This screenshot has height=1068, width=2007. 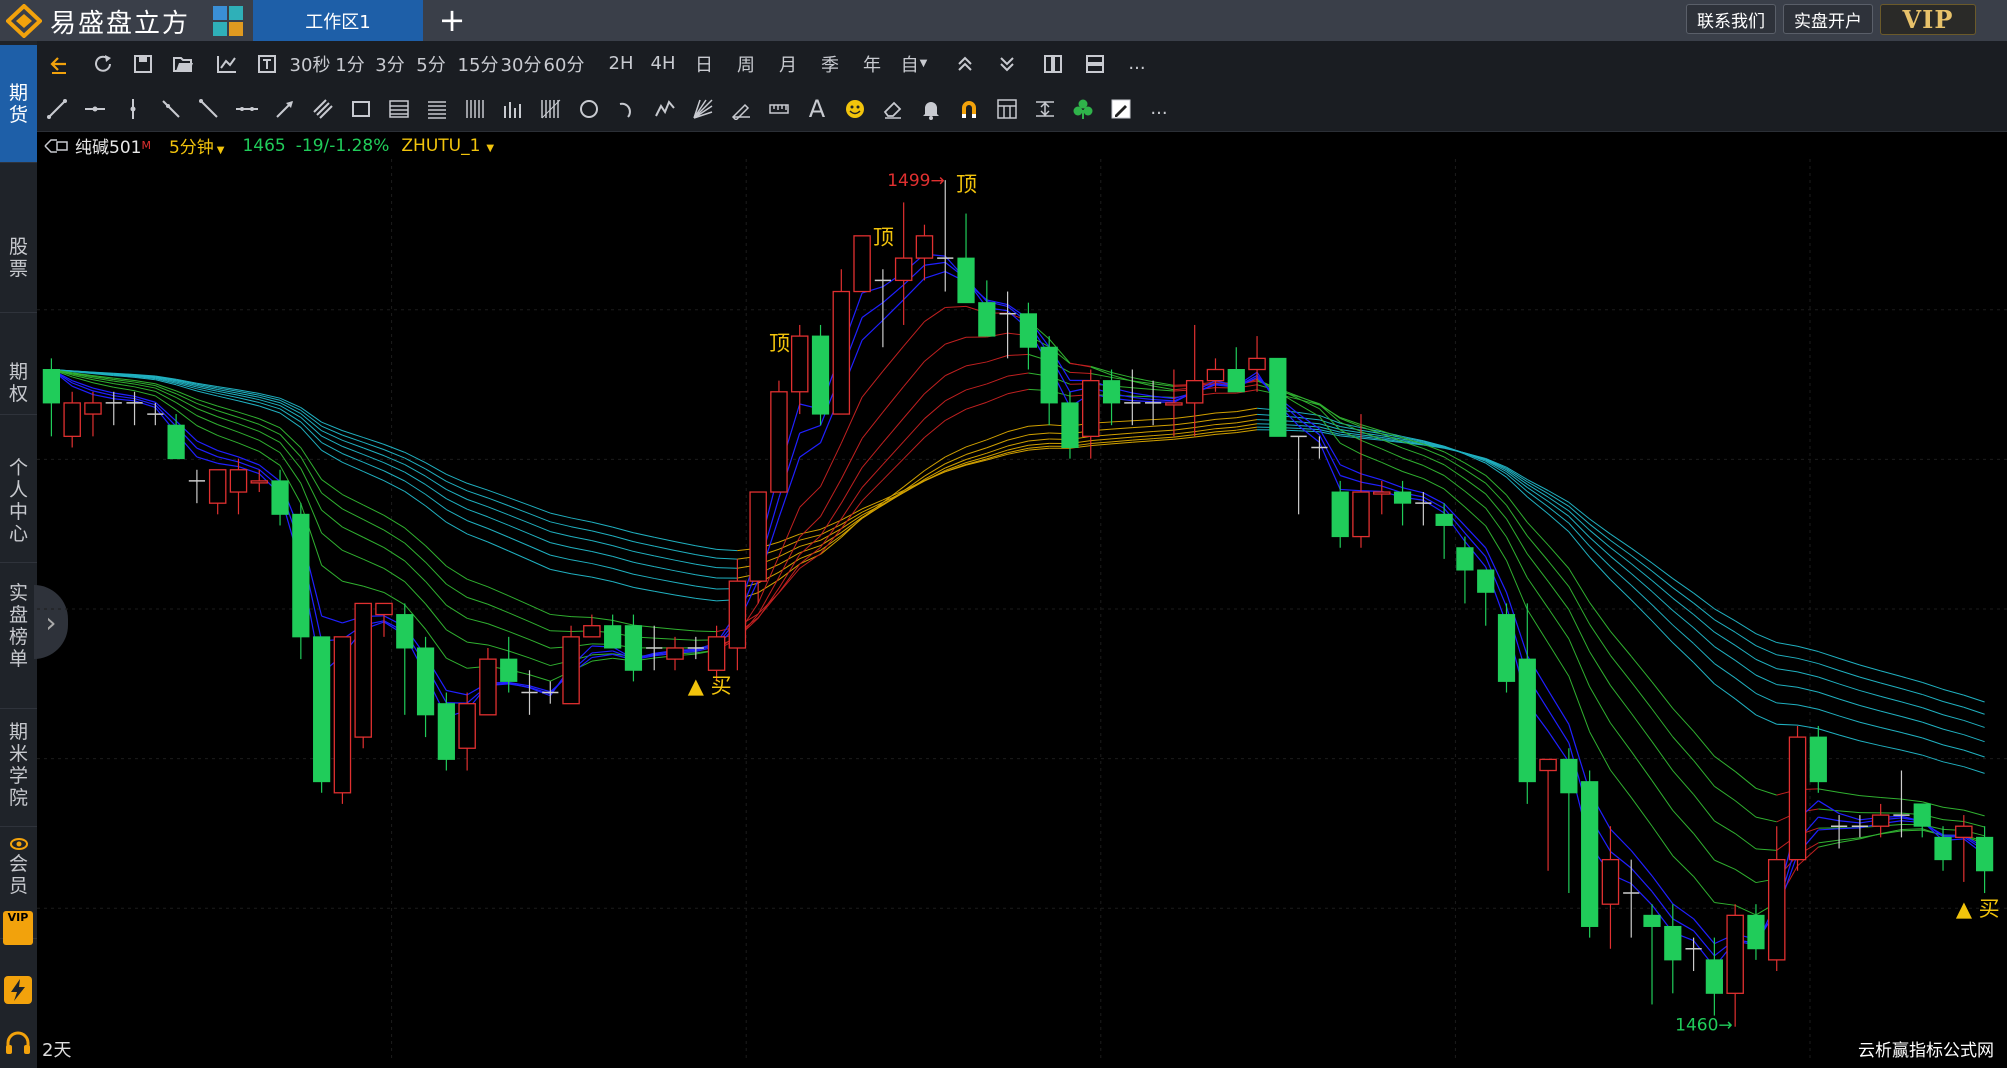 What do you see at coordinates (56, 146) in the screenshot?
I see `link-toggle-icon` at bounding box center [56, 146].